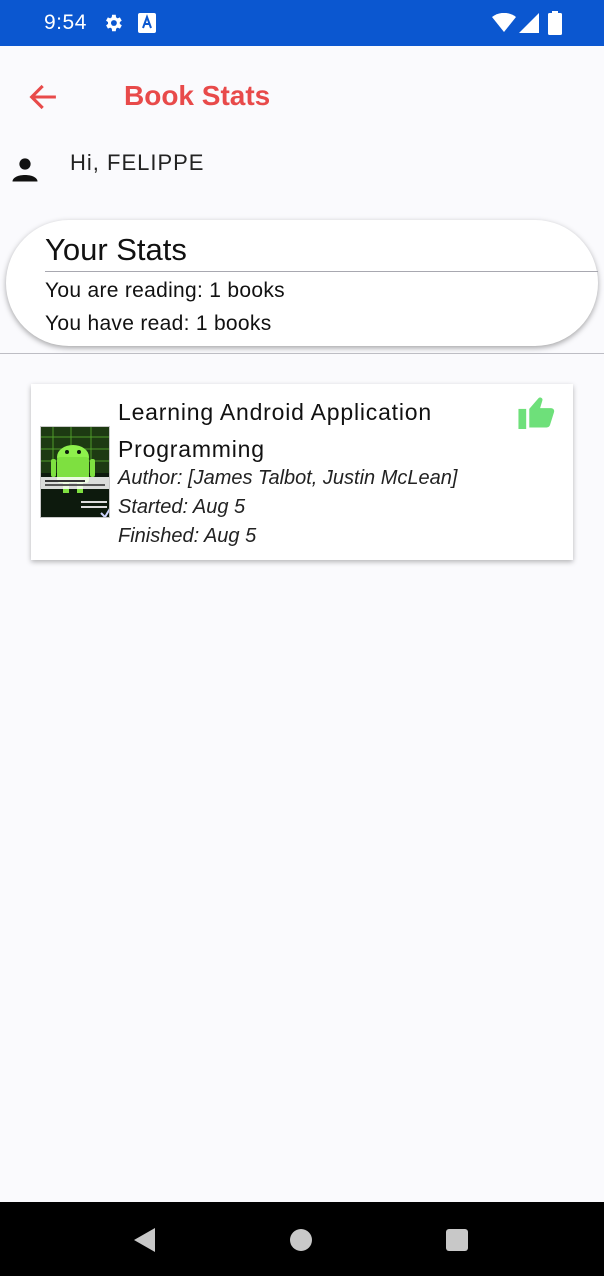 Image resolution: width=604 pixels, height=1276 pixels. I want to click on page-title: Book Stats, so click(197, 95).